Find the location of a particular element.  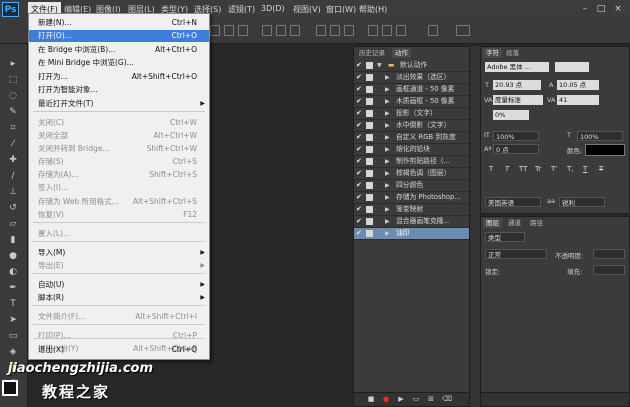

file-menu-item: 打开(O)... Ctrl+O is located at coordinates (119, 36).